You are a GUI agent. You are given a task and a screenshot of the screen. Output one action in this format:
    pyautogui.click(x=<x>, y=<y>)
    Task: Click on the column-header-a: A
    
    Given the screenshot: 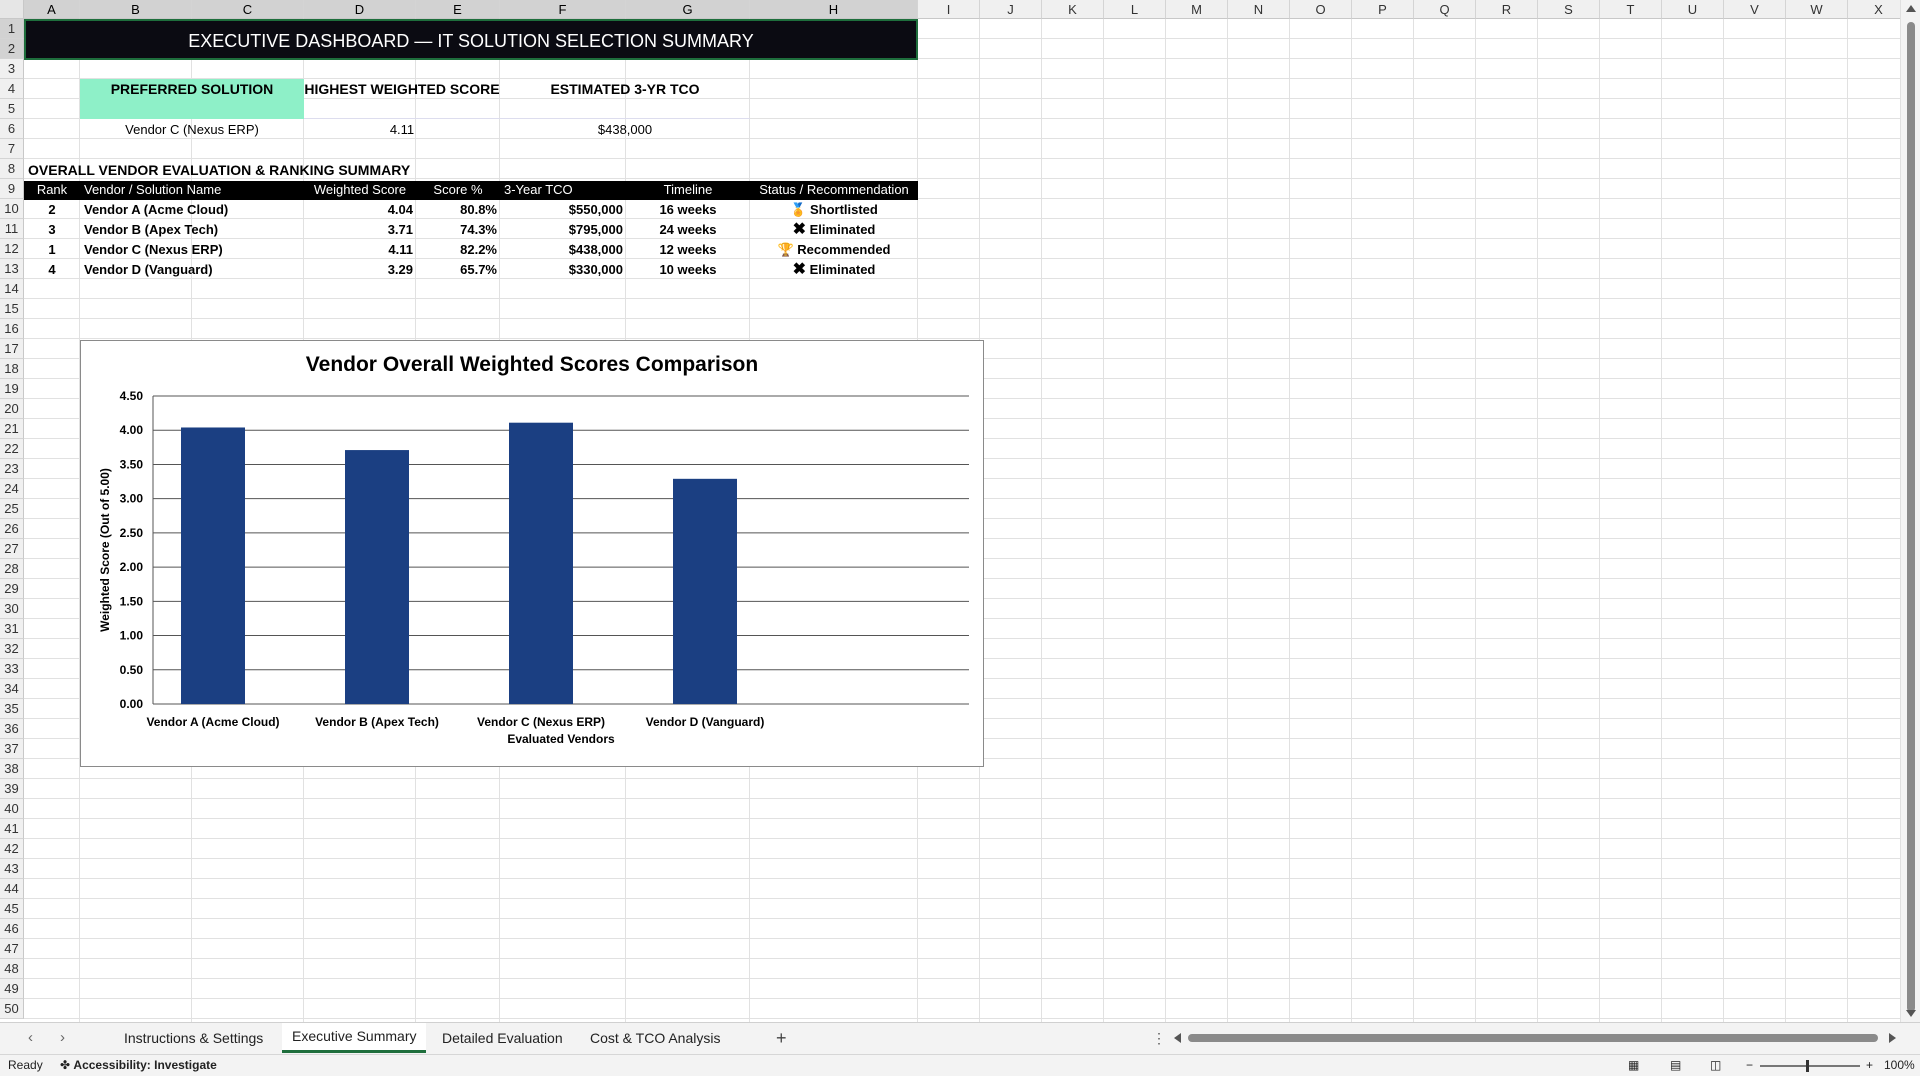 What is the action you would take?
    pyautogui.click(x=52, y=9)
    